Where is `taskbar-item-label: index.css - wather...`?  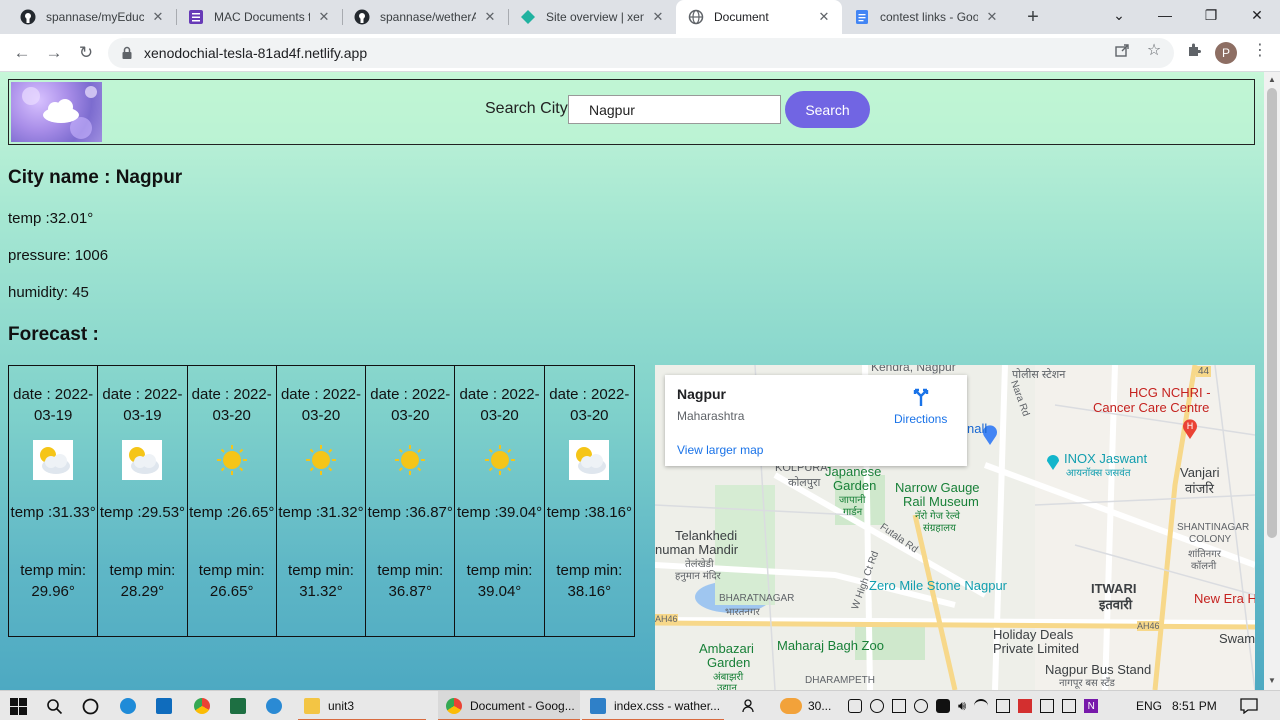
taskbar-item-label: index.css - wather... is located at coordinates (667, 706).